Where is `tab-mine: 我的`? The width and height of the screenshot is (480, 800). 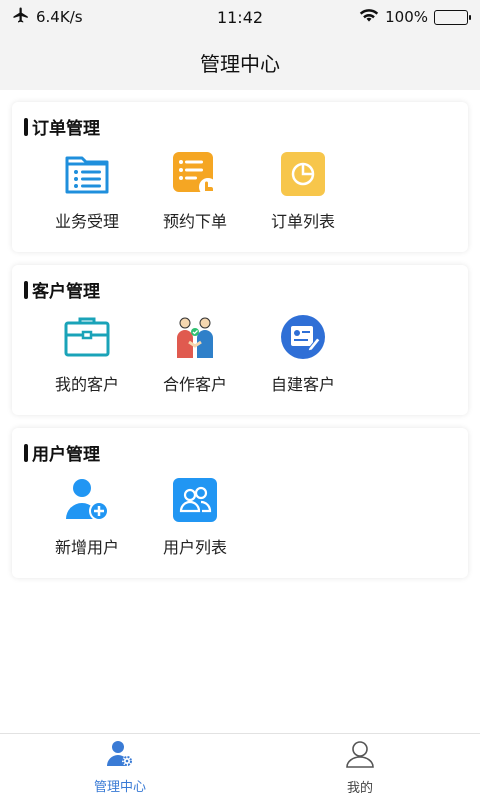
tab-mine: 我的 is located at coordinates (360, 767).